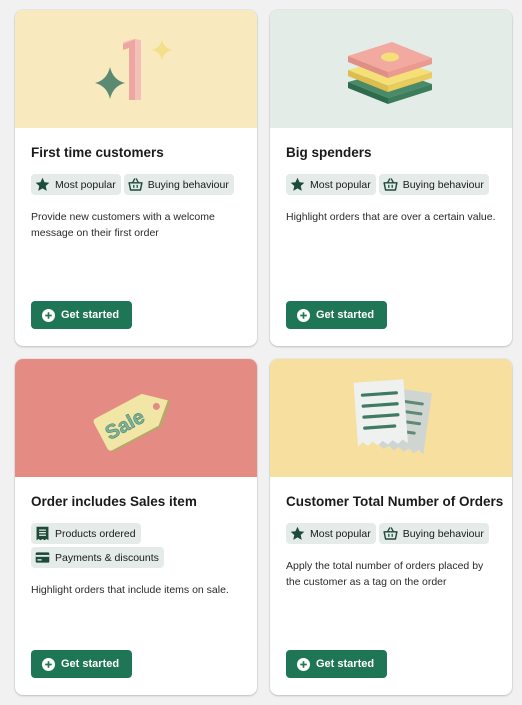  What do you see at coordinates (42, 557) in the screenshot?
I see `credit-card-icon` at bounding box center [42, 557].